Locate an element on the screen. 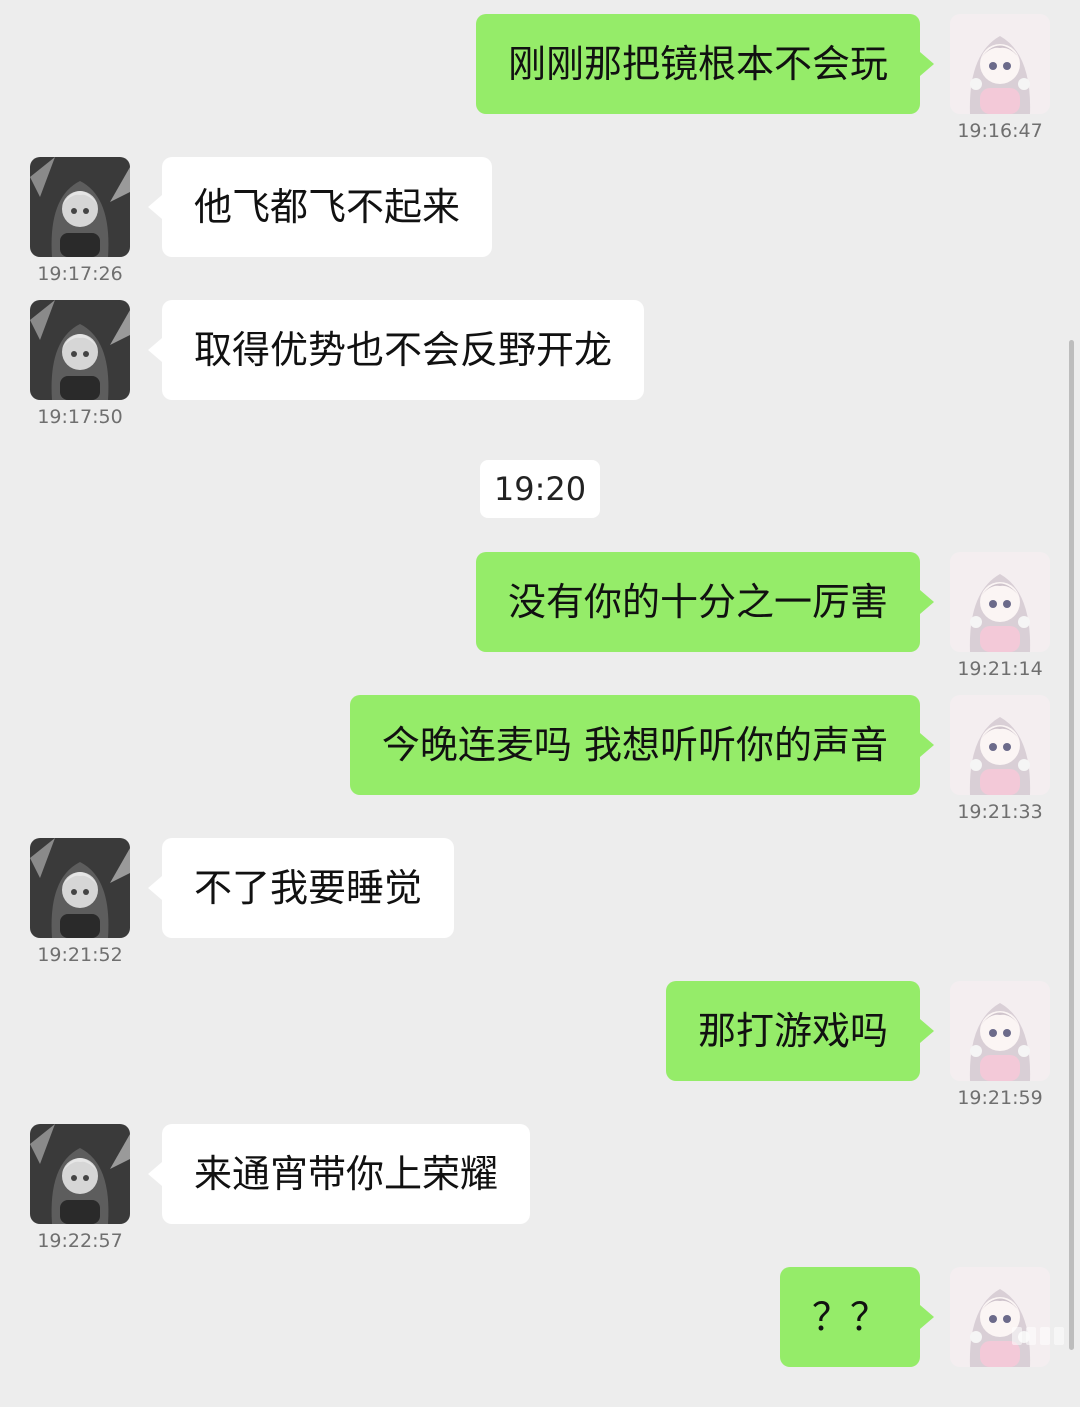  message-row: 没有你的十分之一厉害 19:21:14 is located at coordinates (540, 622).